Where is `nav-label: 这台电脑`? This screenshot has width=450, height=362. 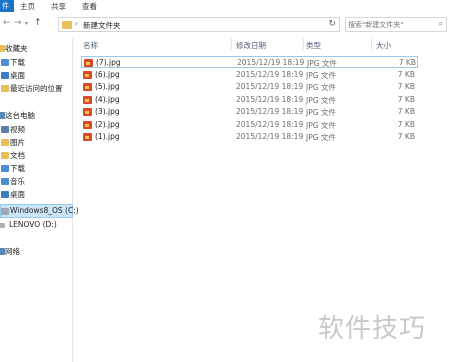
nav-label: 这台电脑 is located at coordinates (20, 115).